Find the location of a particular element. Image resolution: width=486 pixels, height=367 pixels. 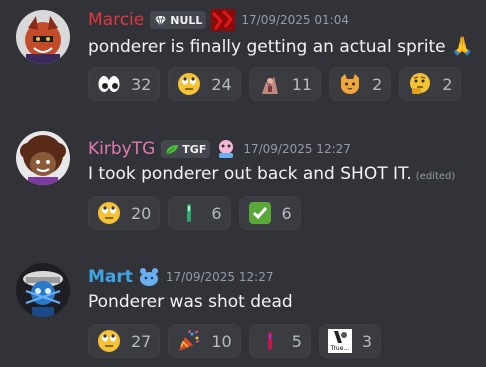

server-tag-label: NULL is located at coordinates (186, 20).